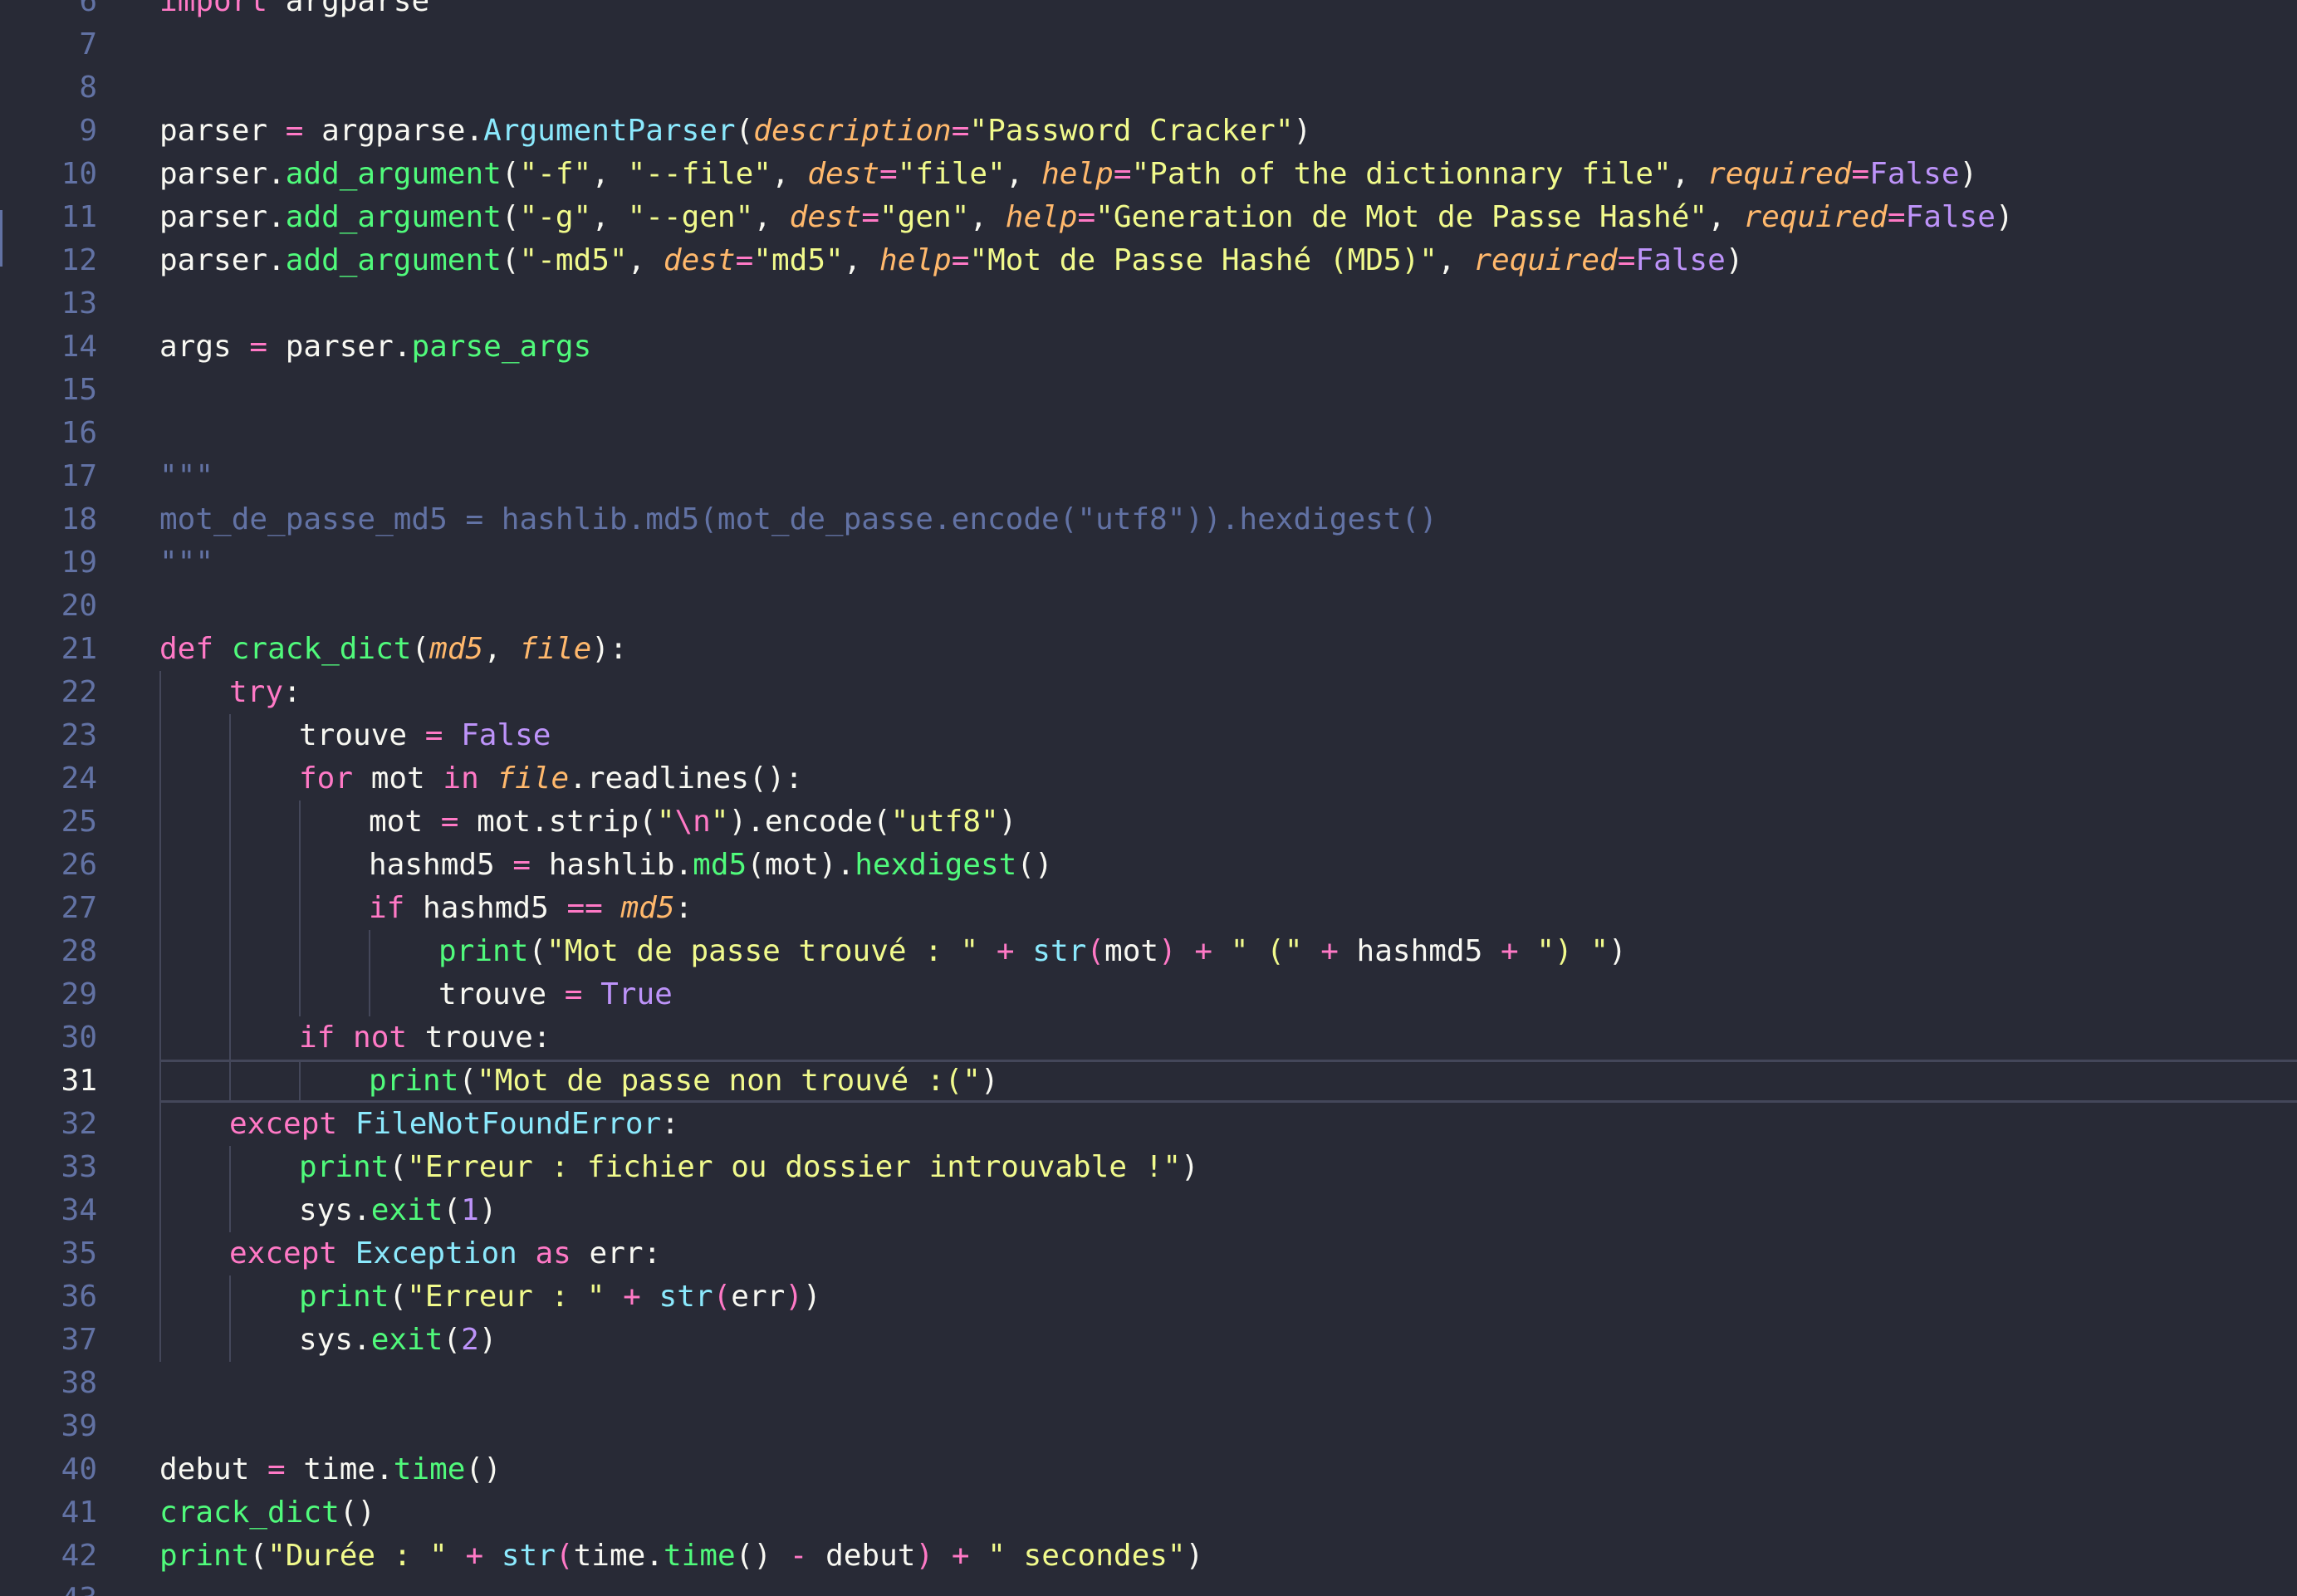 The height and width of the screenshot is (1596, 2297). I want to click on code-line: 31 print("Mot de passe non trouvé :("), so click(1148, 1081).